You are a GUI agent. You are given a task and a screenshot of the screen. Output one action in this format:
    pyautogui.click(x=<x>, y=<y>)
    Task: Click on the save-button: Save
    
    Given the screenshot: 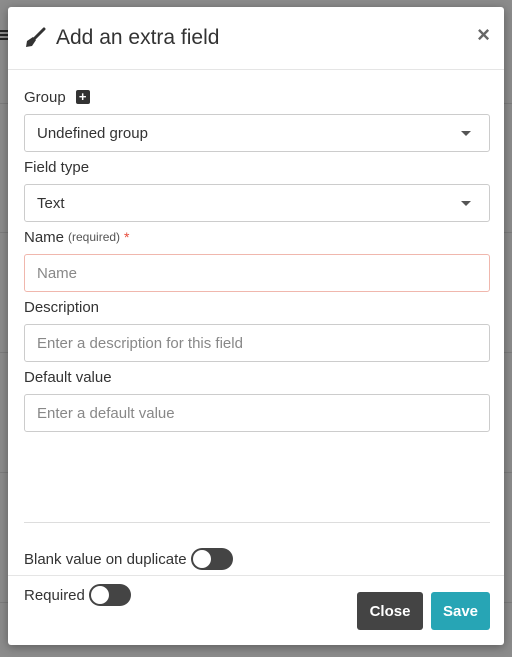 What is the action you would take?
    pyautogui.click(x=460, y=611)
    